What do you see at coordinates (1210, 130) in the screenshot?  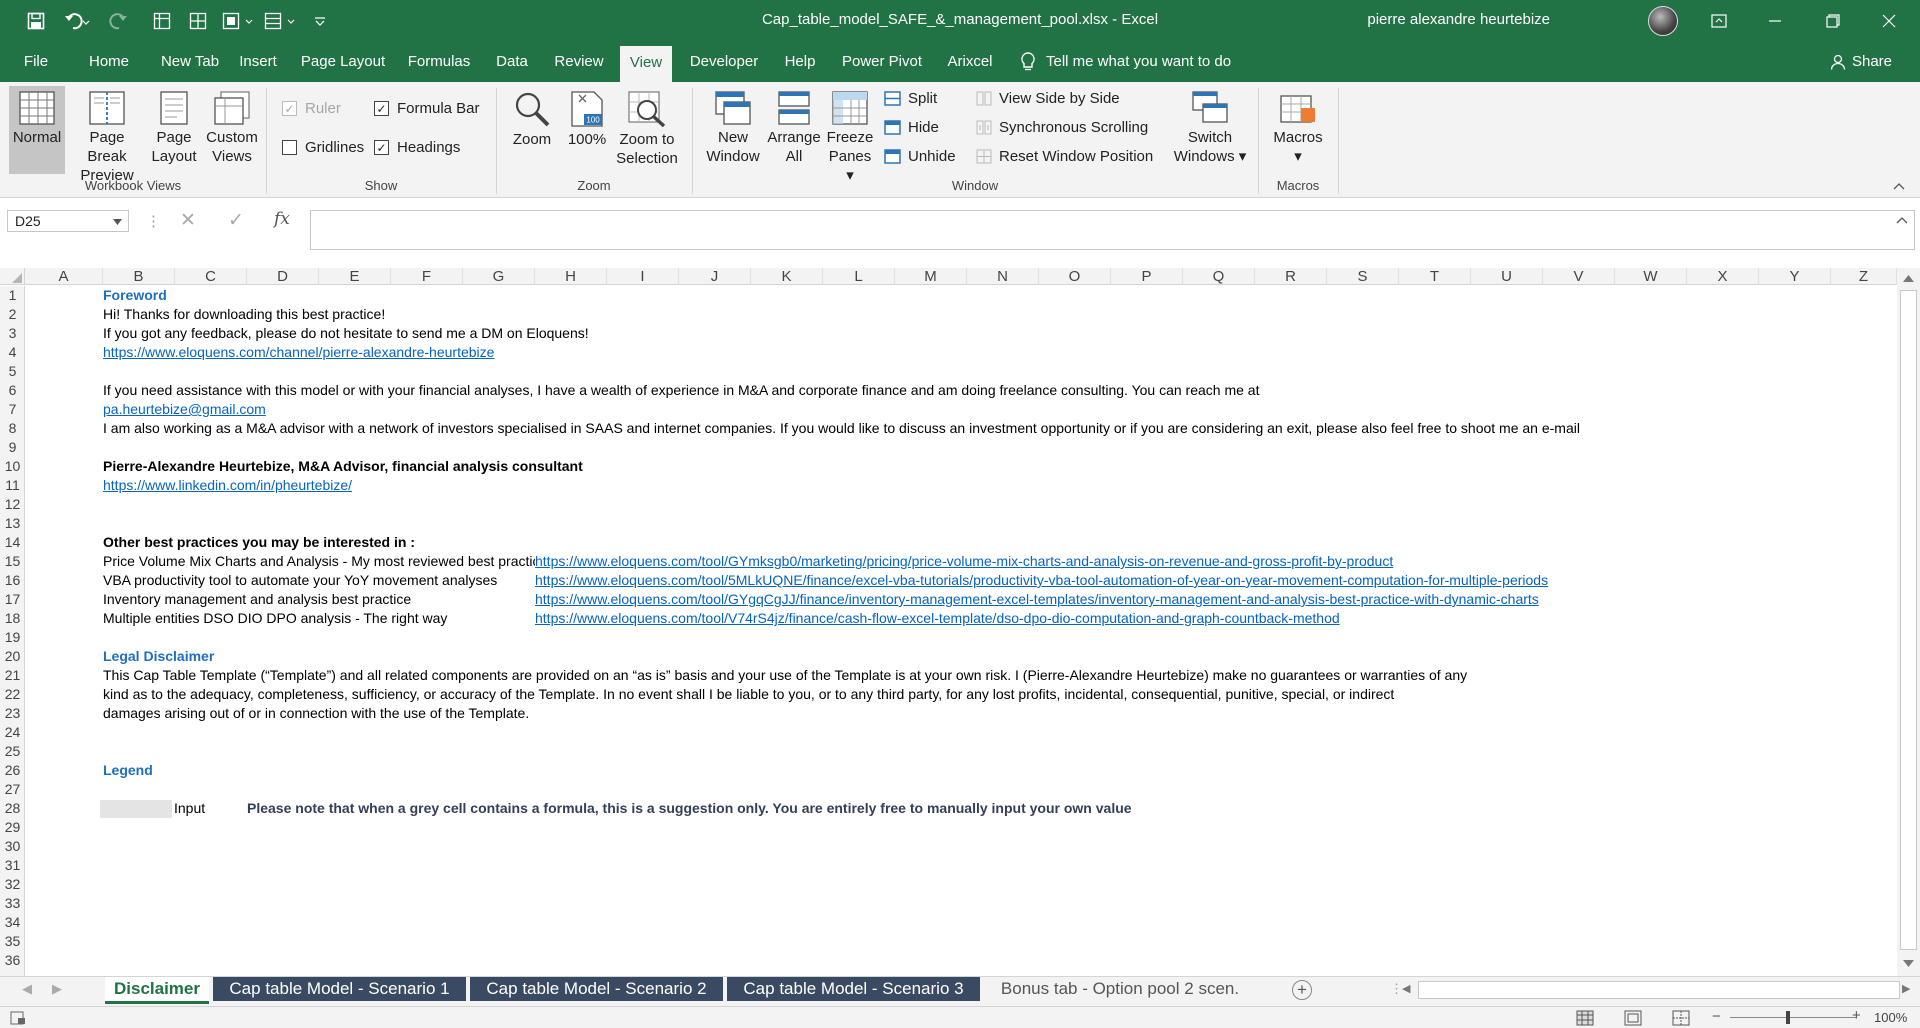 I see `switch-windows-button: Switch Windows ▾` at bounding box center [1210, 130].